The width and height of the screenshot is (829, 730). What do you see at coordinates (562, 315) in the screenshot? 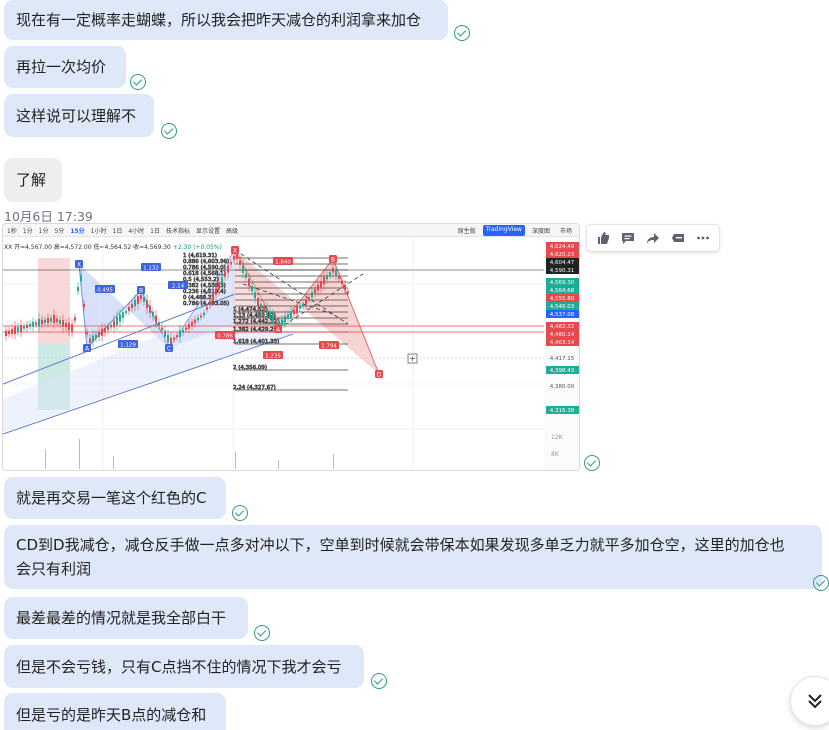
I see `price-axis-label: 4,537.08` at bounding box center [562, 315].